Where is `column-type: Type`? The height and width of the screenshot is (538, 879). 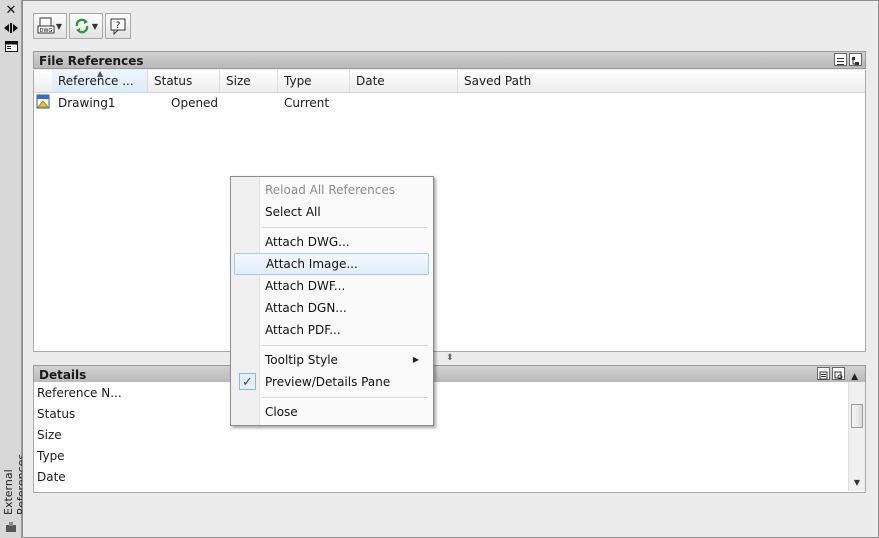 column-type: Type is located at coordinates (314, 81).